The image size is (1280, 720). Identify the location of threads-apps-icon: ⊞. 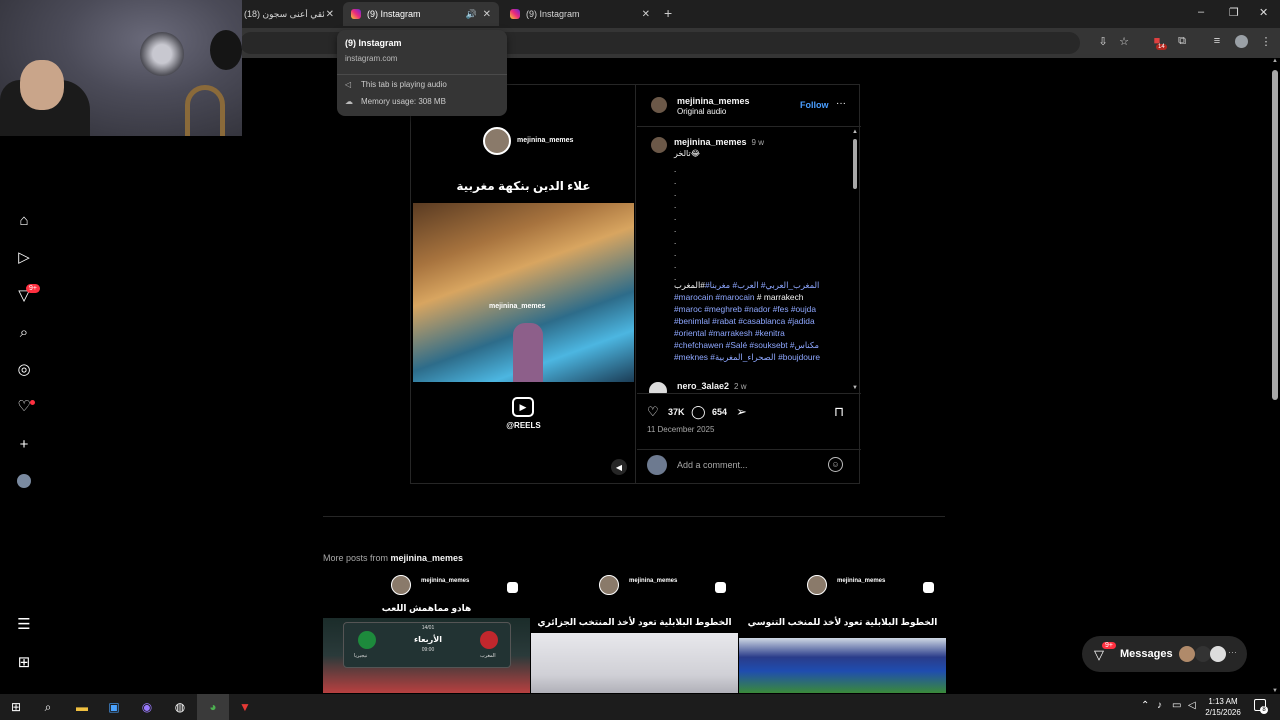
(24, 662).